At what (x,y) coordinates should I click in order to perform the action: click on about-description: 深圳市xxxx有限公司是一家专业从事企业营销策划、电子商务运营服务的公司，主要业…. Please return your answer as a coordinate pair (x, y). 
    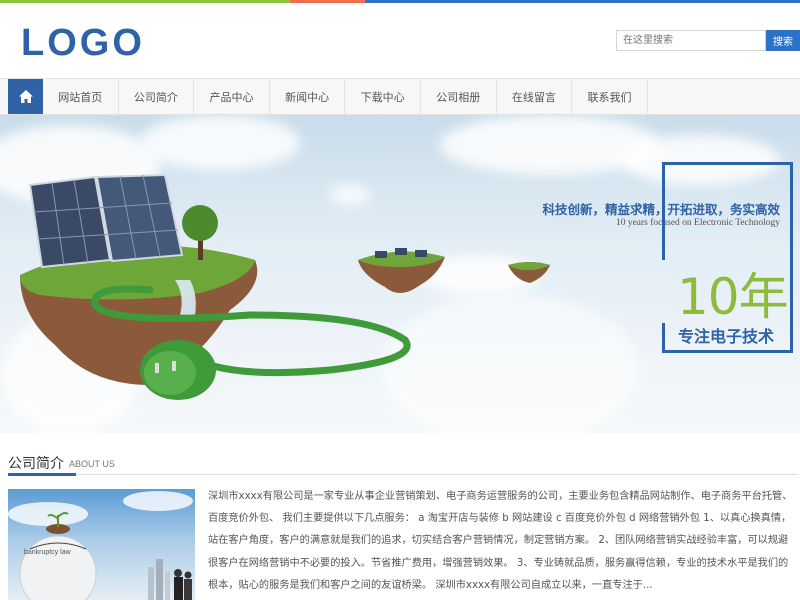
    Looking at the image, I should click on (500, 541).